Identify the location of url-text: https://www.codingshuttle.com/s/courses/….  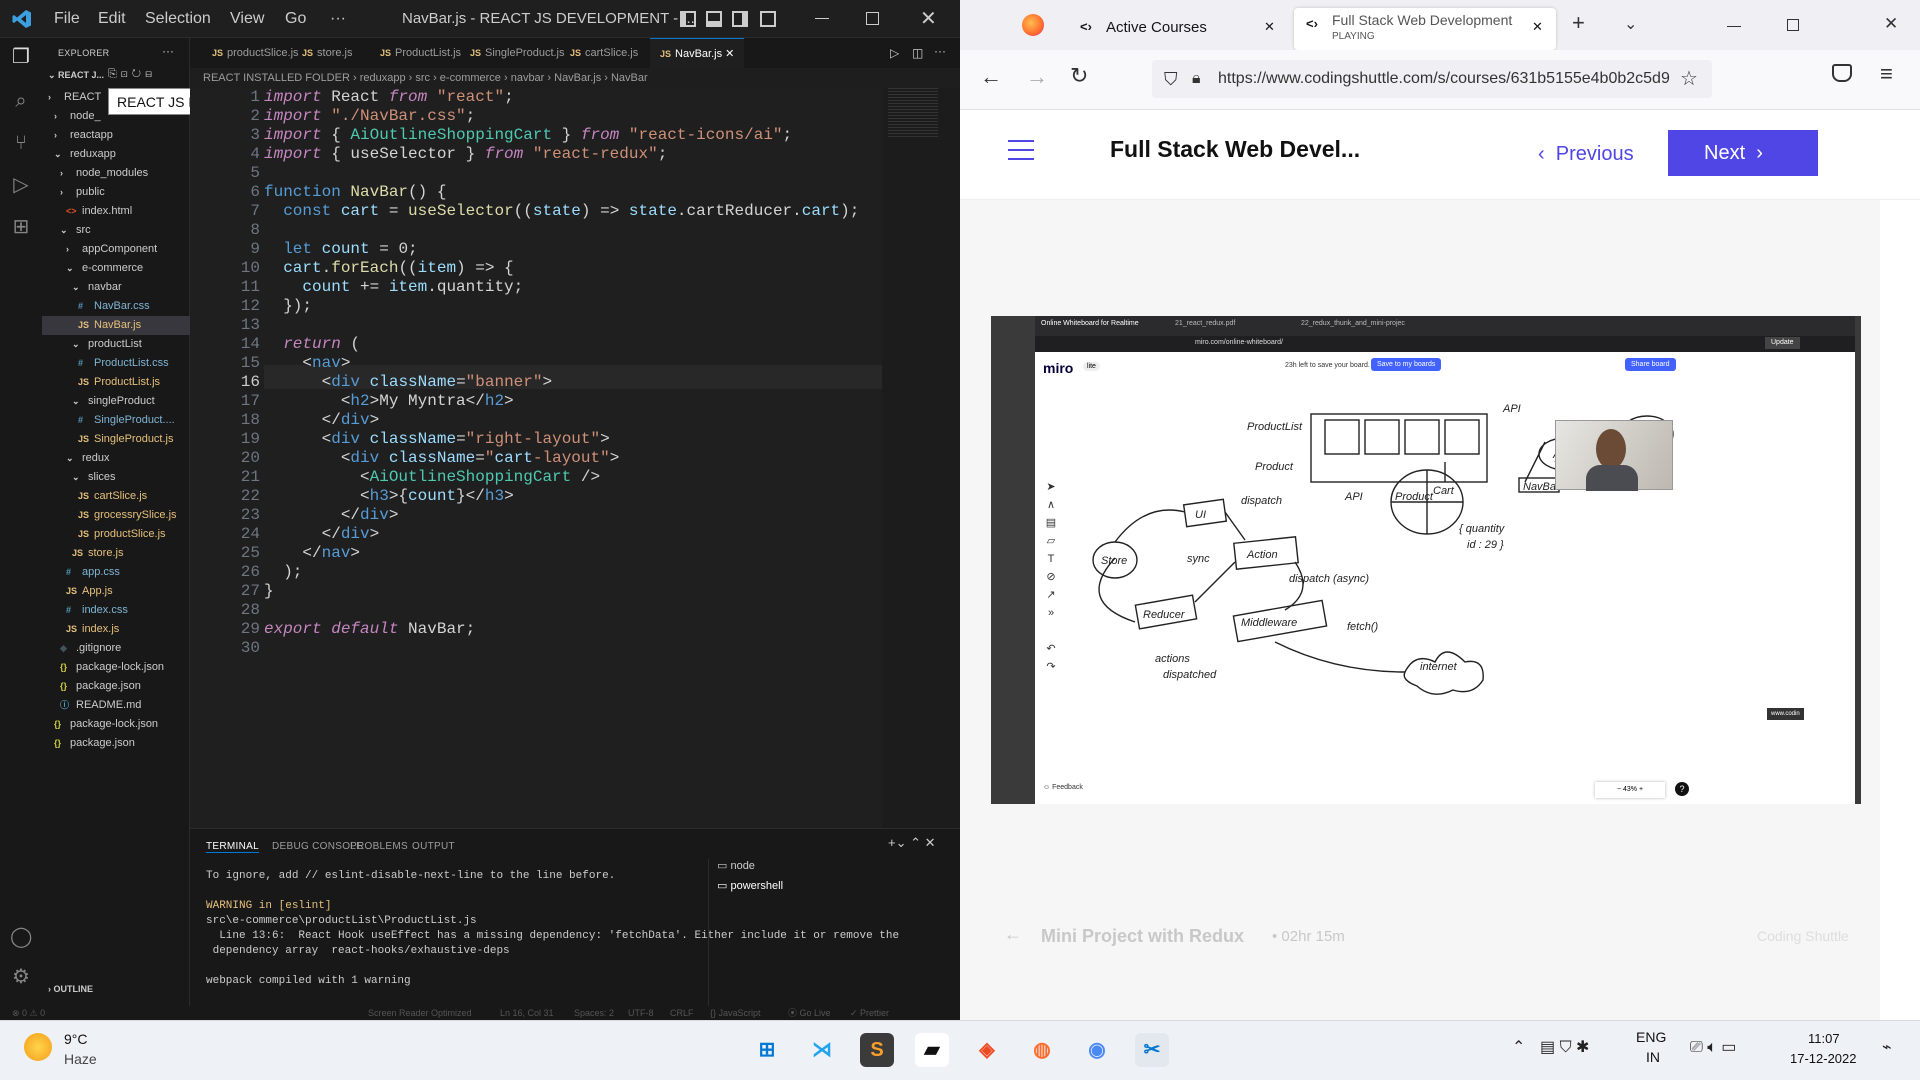
(1444, 79).